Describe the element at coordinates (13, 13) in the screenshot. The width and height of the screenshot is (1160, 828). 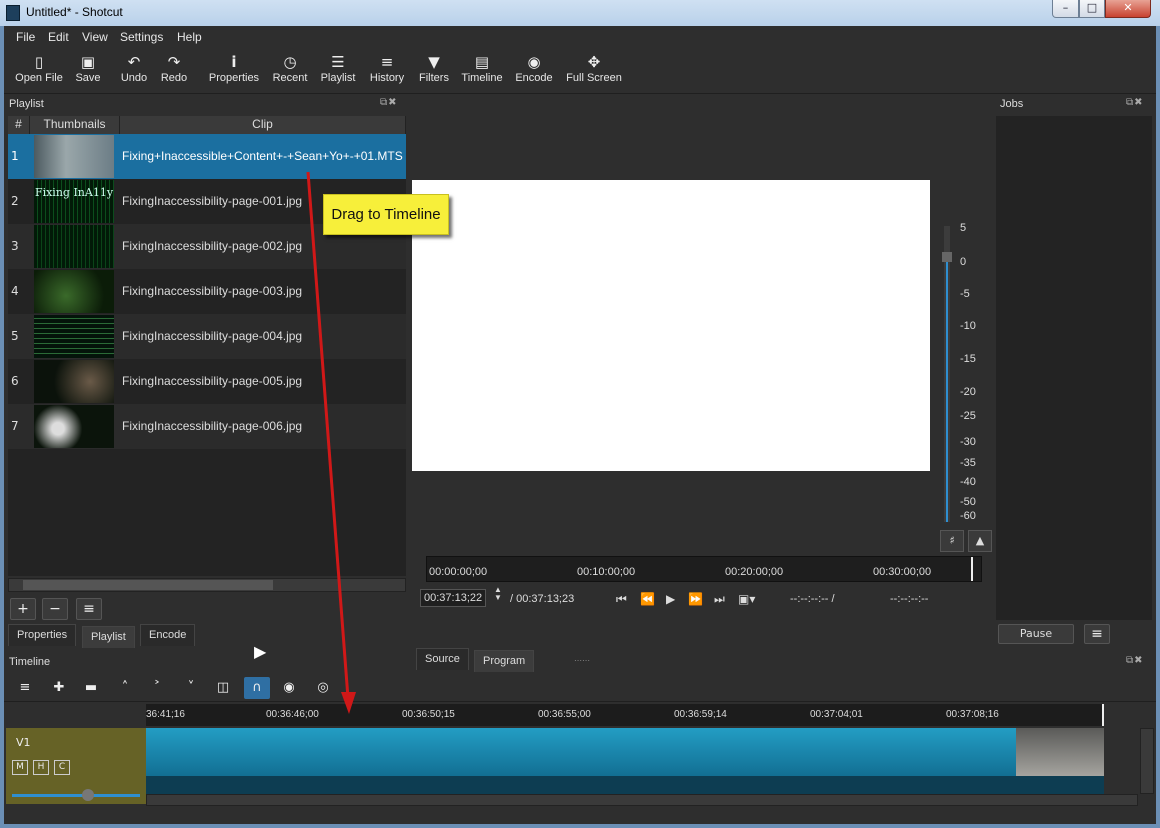
I see `shotcut-app-icon` at that location.